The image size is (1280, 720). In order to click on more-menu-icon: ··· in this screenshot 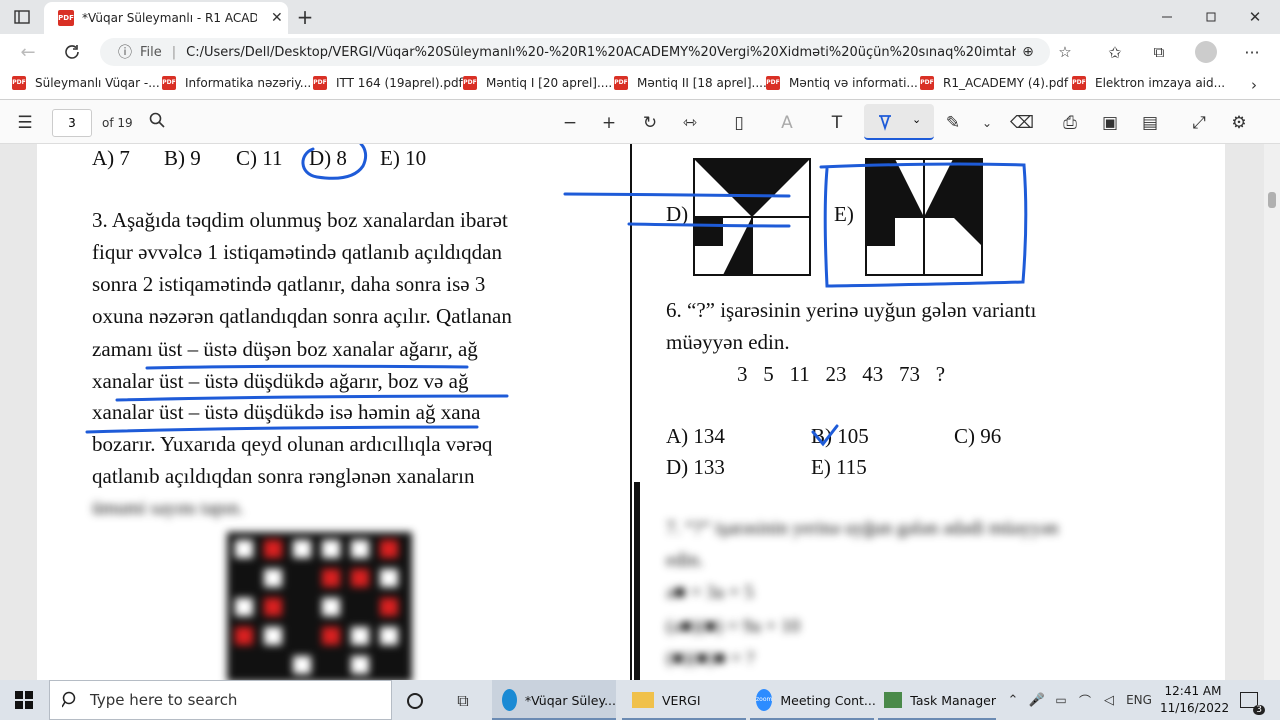, I will do `click(1252, 52)`.